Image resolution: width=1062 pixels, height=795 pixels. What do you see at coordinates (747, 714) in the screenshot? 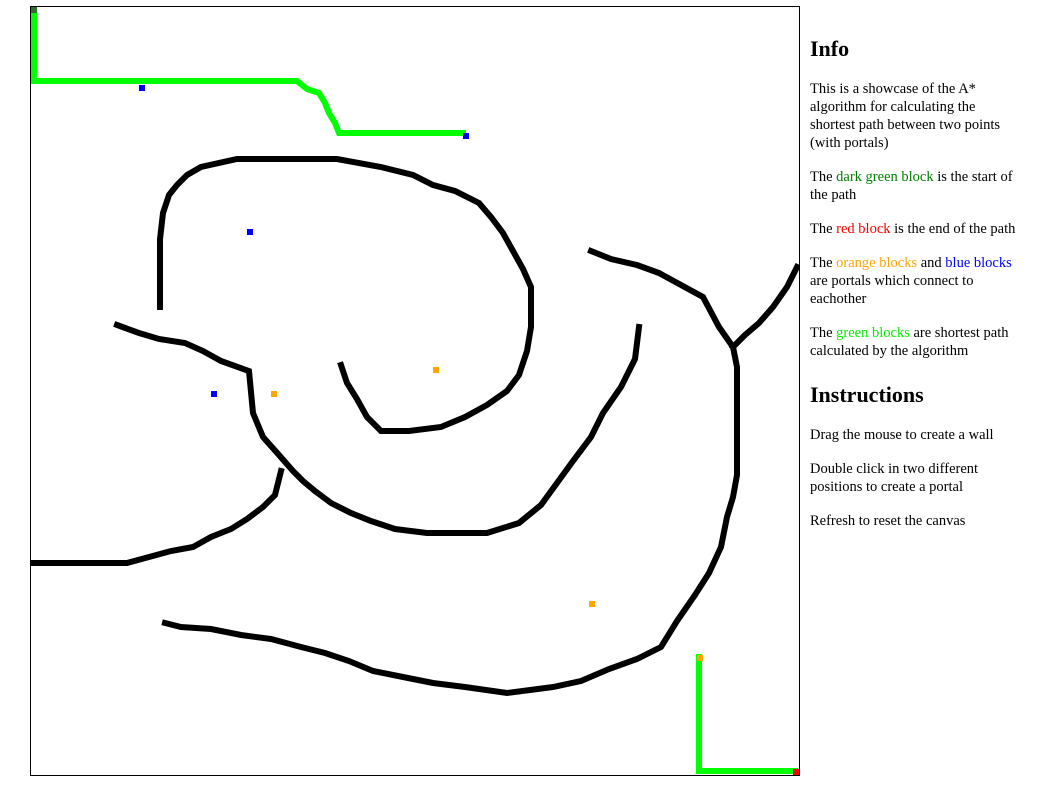
I see `path-segment-bottom` at bounding box center [747, 714].